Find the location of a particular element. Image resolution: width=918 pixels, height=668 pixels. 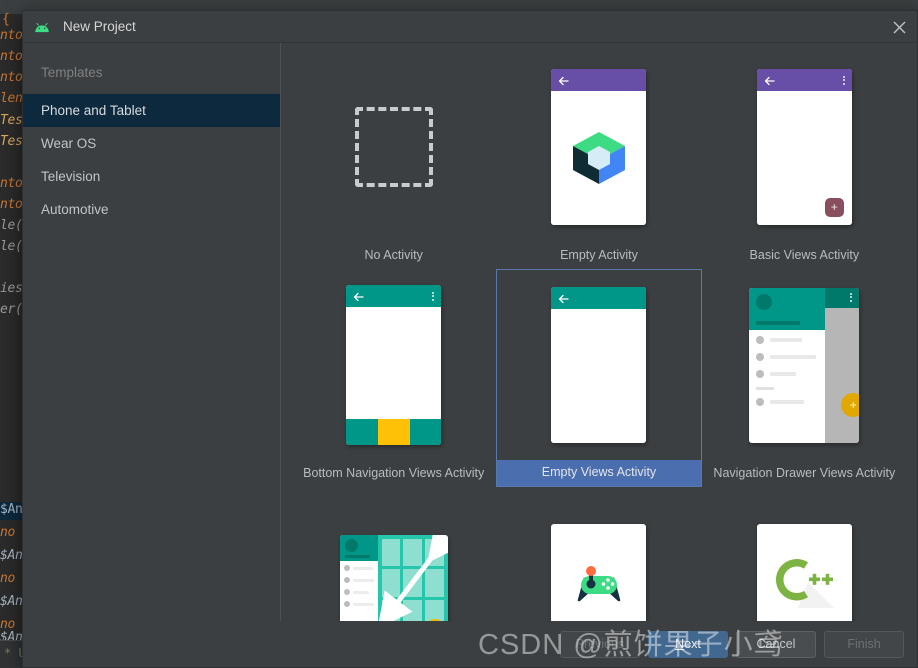

basic-views-art: + is located at coordinates (804, 147).